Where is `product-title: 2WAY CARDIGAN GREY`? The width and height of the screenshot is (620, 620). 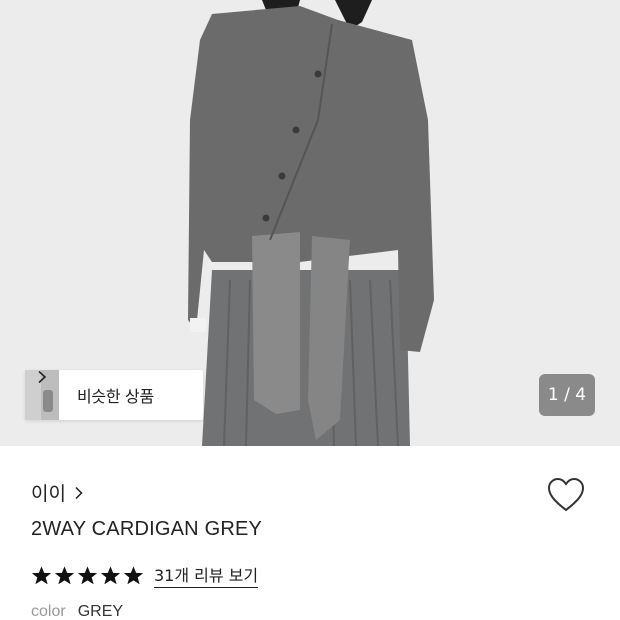
product-title: 2WAY CARDIGAN GREY is located at coordinates (147, 529).